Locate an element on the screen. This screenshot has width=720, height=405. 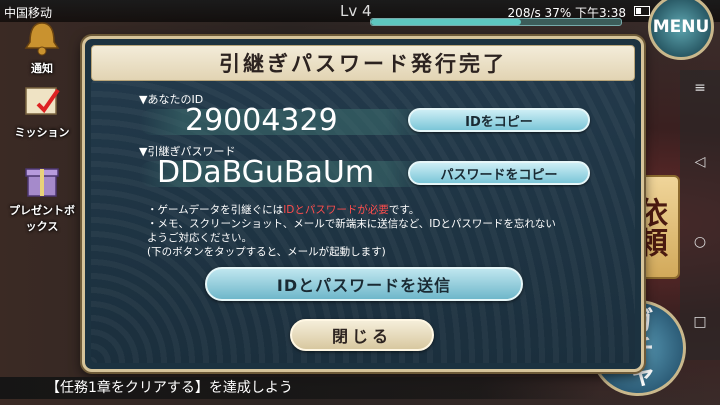
recents-icon: □ is located at coordinates (700, 322).